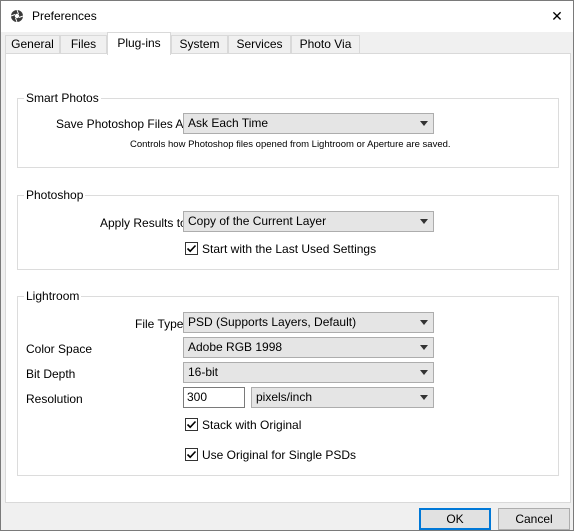 The width and height of the screenshot is (574, 531). I want to click on file-type-value: PSD (Supports Layers, Default), so click(272, 322).